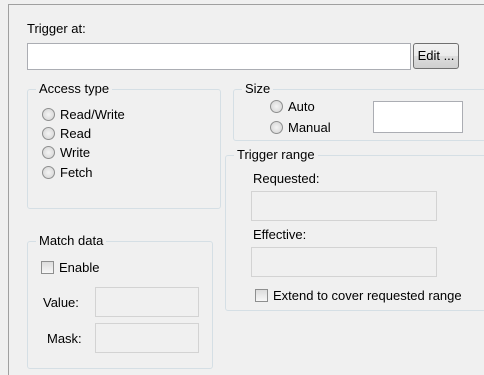 This screenshot has height=375, width=484. I want to click on radio-write-label: Write, so click(75, 152).